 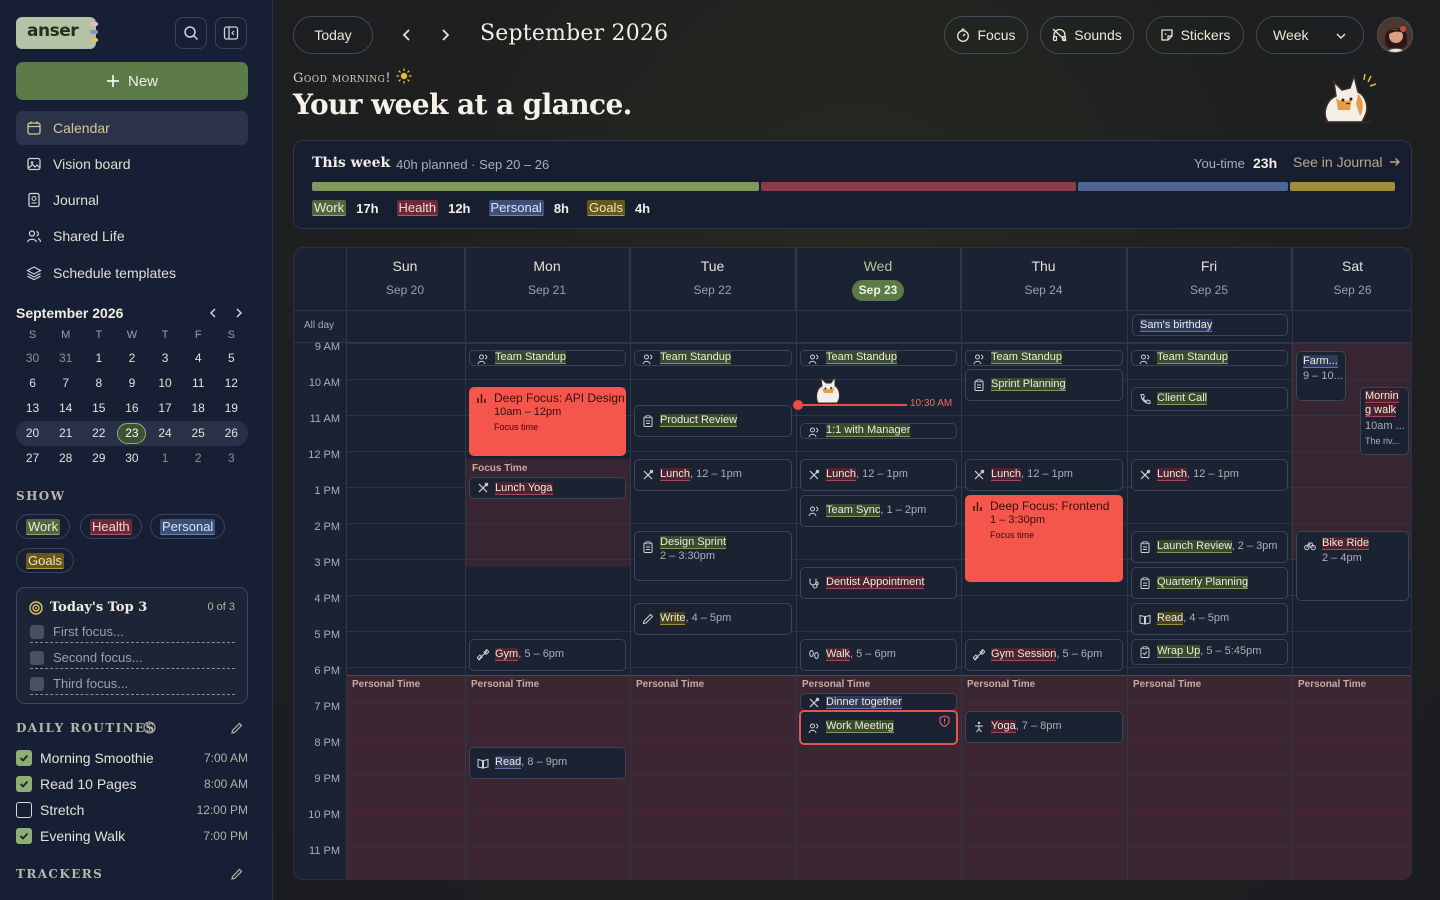 I want to click on event-fri-wrap-up: Wrap Up, 5 – 5:45pm, so click(x=1209, y=652).